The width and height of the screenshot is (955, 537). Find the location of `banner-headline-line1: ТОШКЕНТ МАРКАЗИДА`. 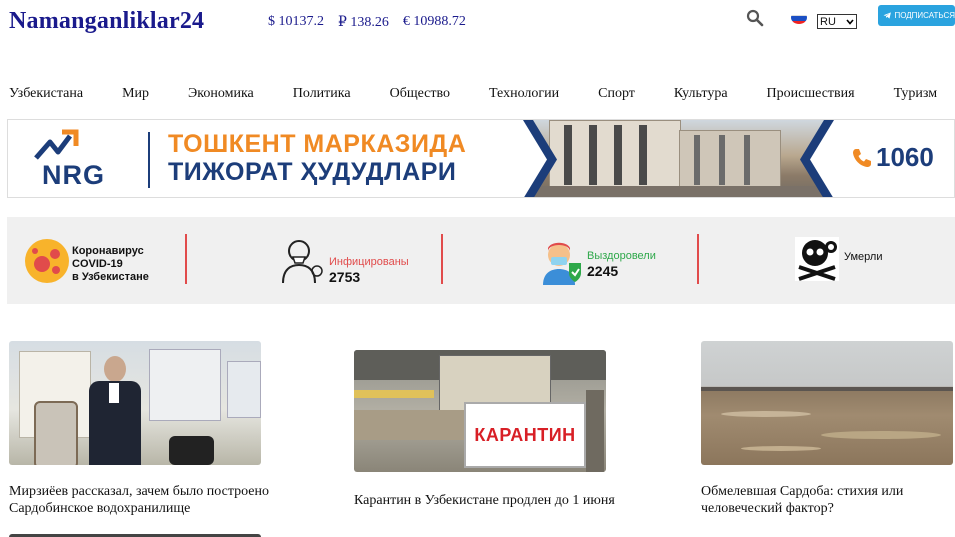

banner-headline-line1: ТОШКЕНТ МАРКАЗИДА is located at coordinates (317, 144).